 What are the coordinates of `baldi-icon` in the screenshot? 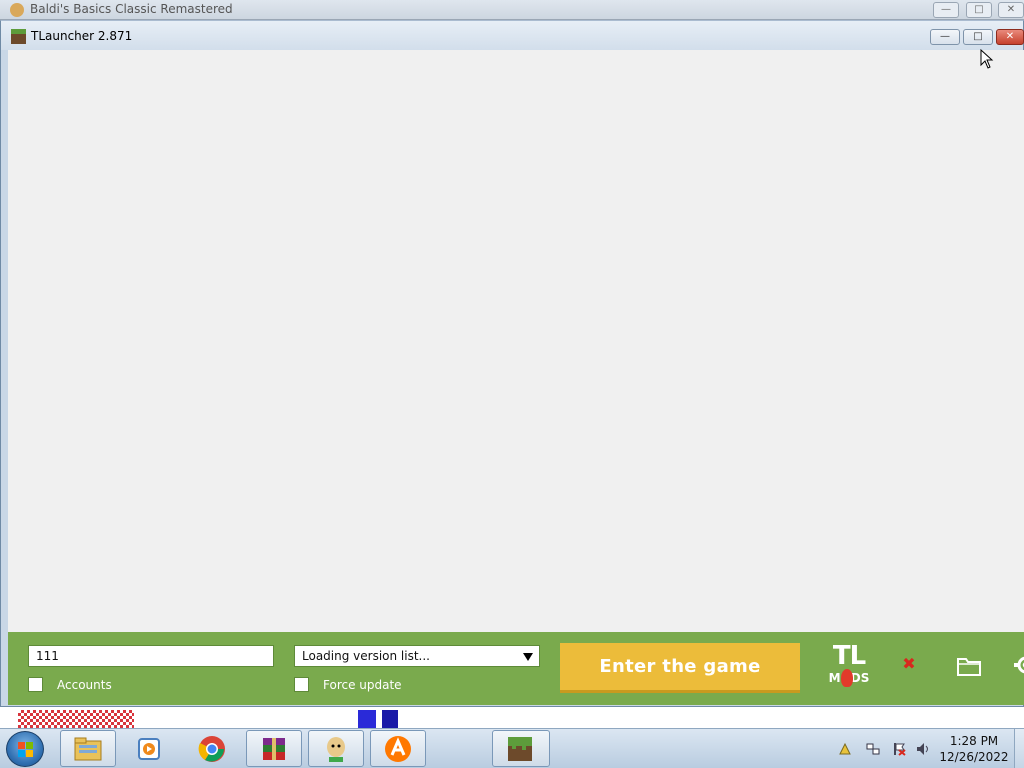 It's located at (17, 10).